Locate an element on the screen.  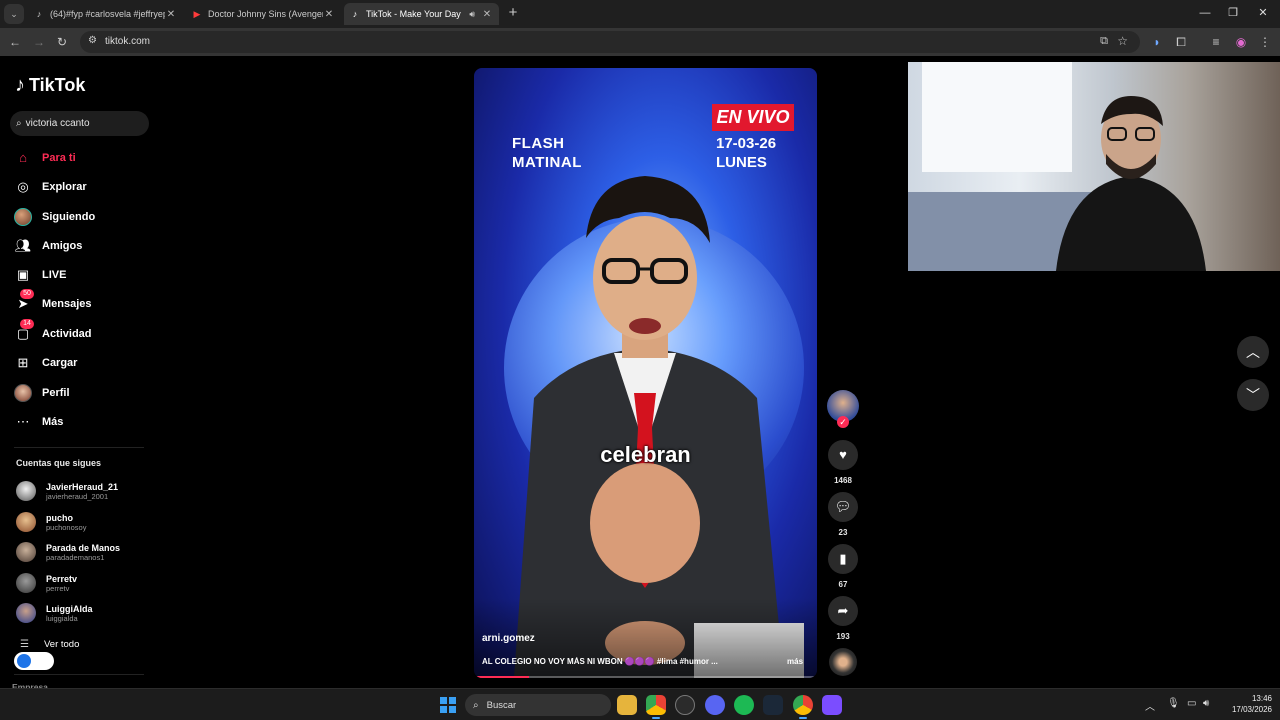
like-button: ♥ is located at coordinates (843, 455).